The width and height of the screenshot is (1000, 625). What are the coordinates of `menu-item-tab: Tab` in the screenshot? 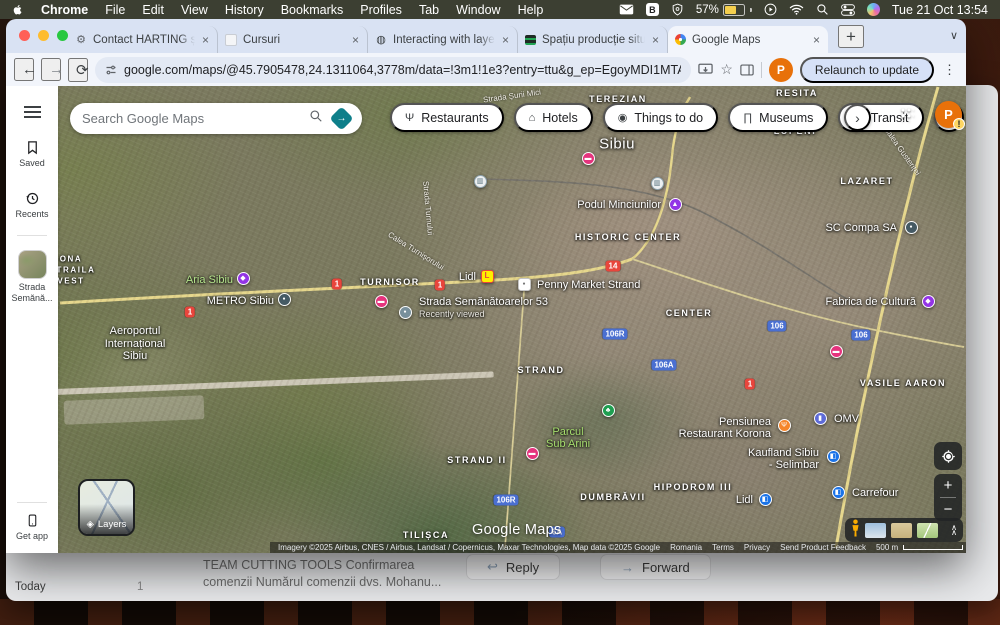 It's located at (429, 10).